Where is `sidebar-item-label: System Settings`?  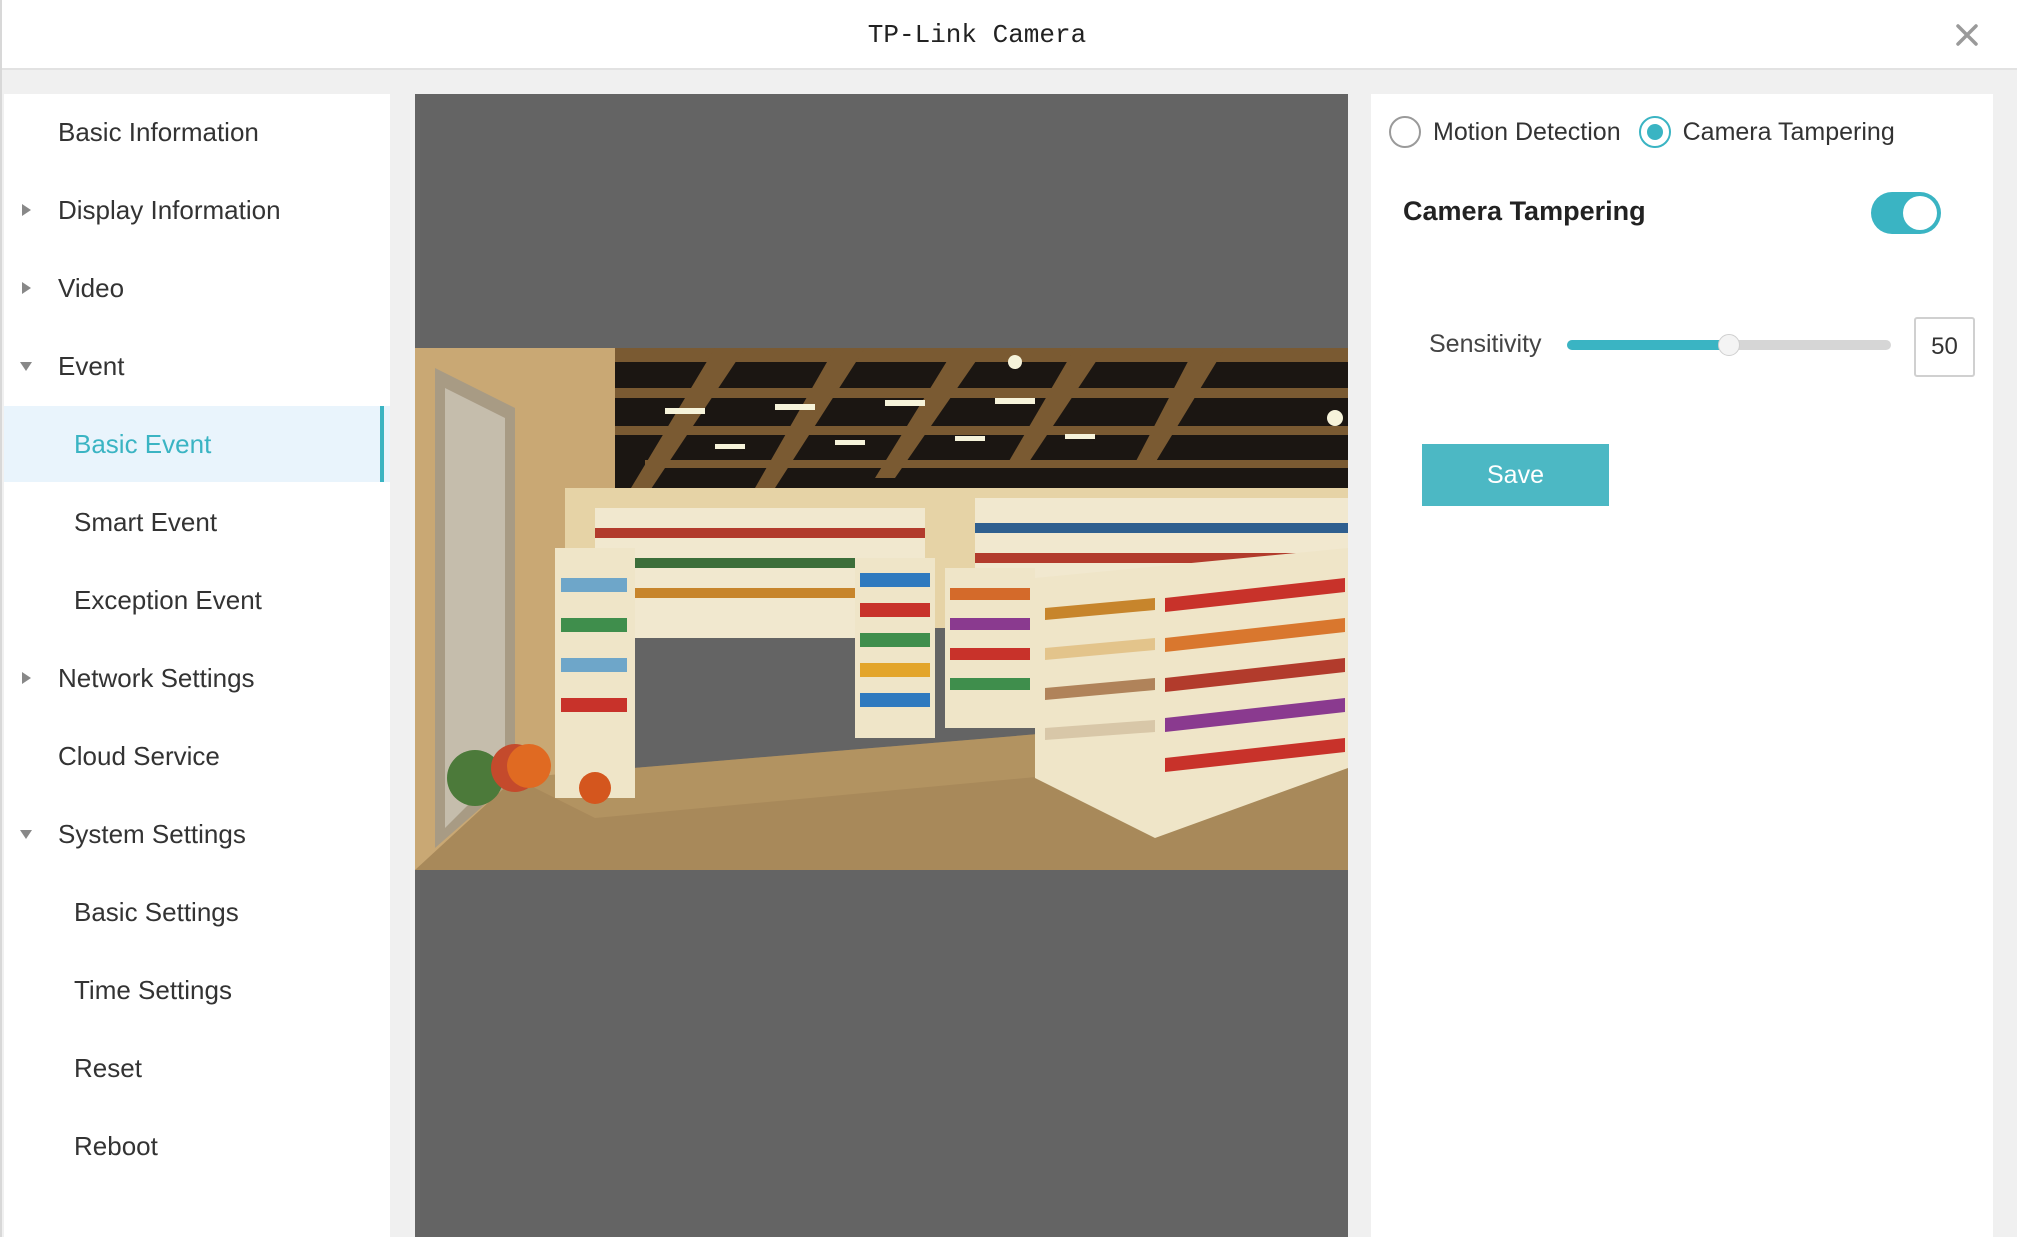
sidebar-item-label: System Settings is located at coordinates (152, 833).